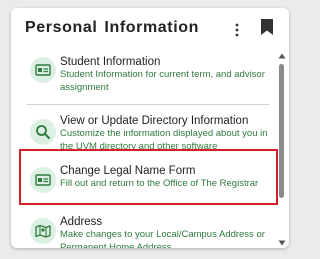 Image resolution: width=320 pixels, height=259 pixels. I want to click on scroll-down-arrow-icon, so click(282, 243).